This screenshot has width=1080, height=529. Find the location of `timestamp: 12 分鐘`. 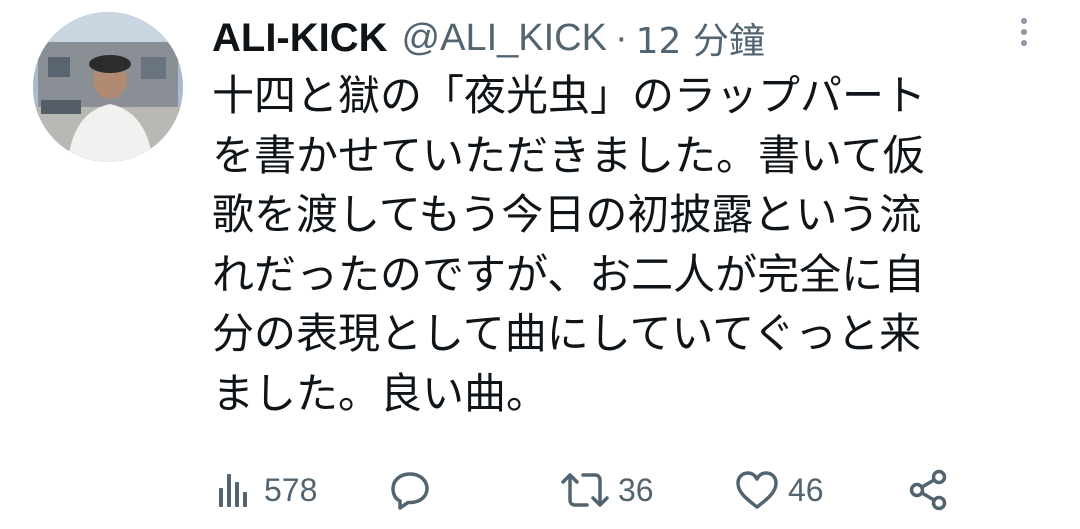

timestamp: 12 分鐘 is located at coordinates (700, 38).